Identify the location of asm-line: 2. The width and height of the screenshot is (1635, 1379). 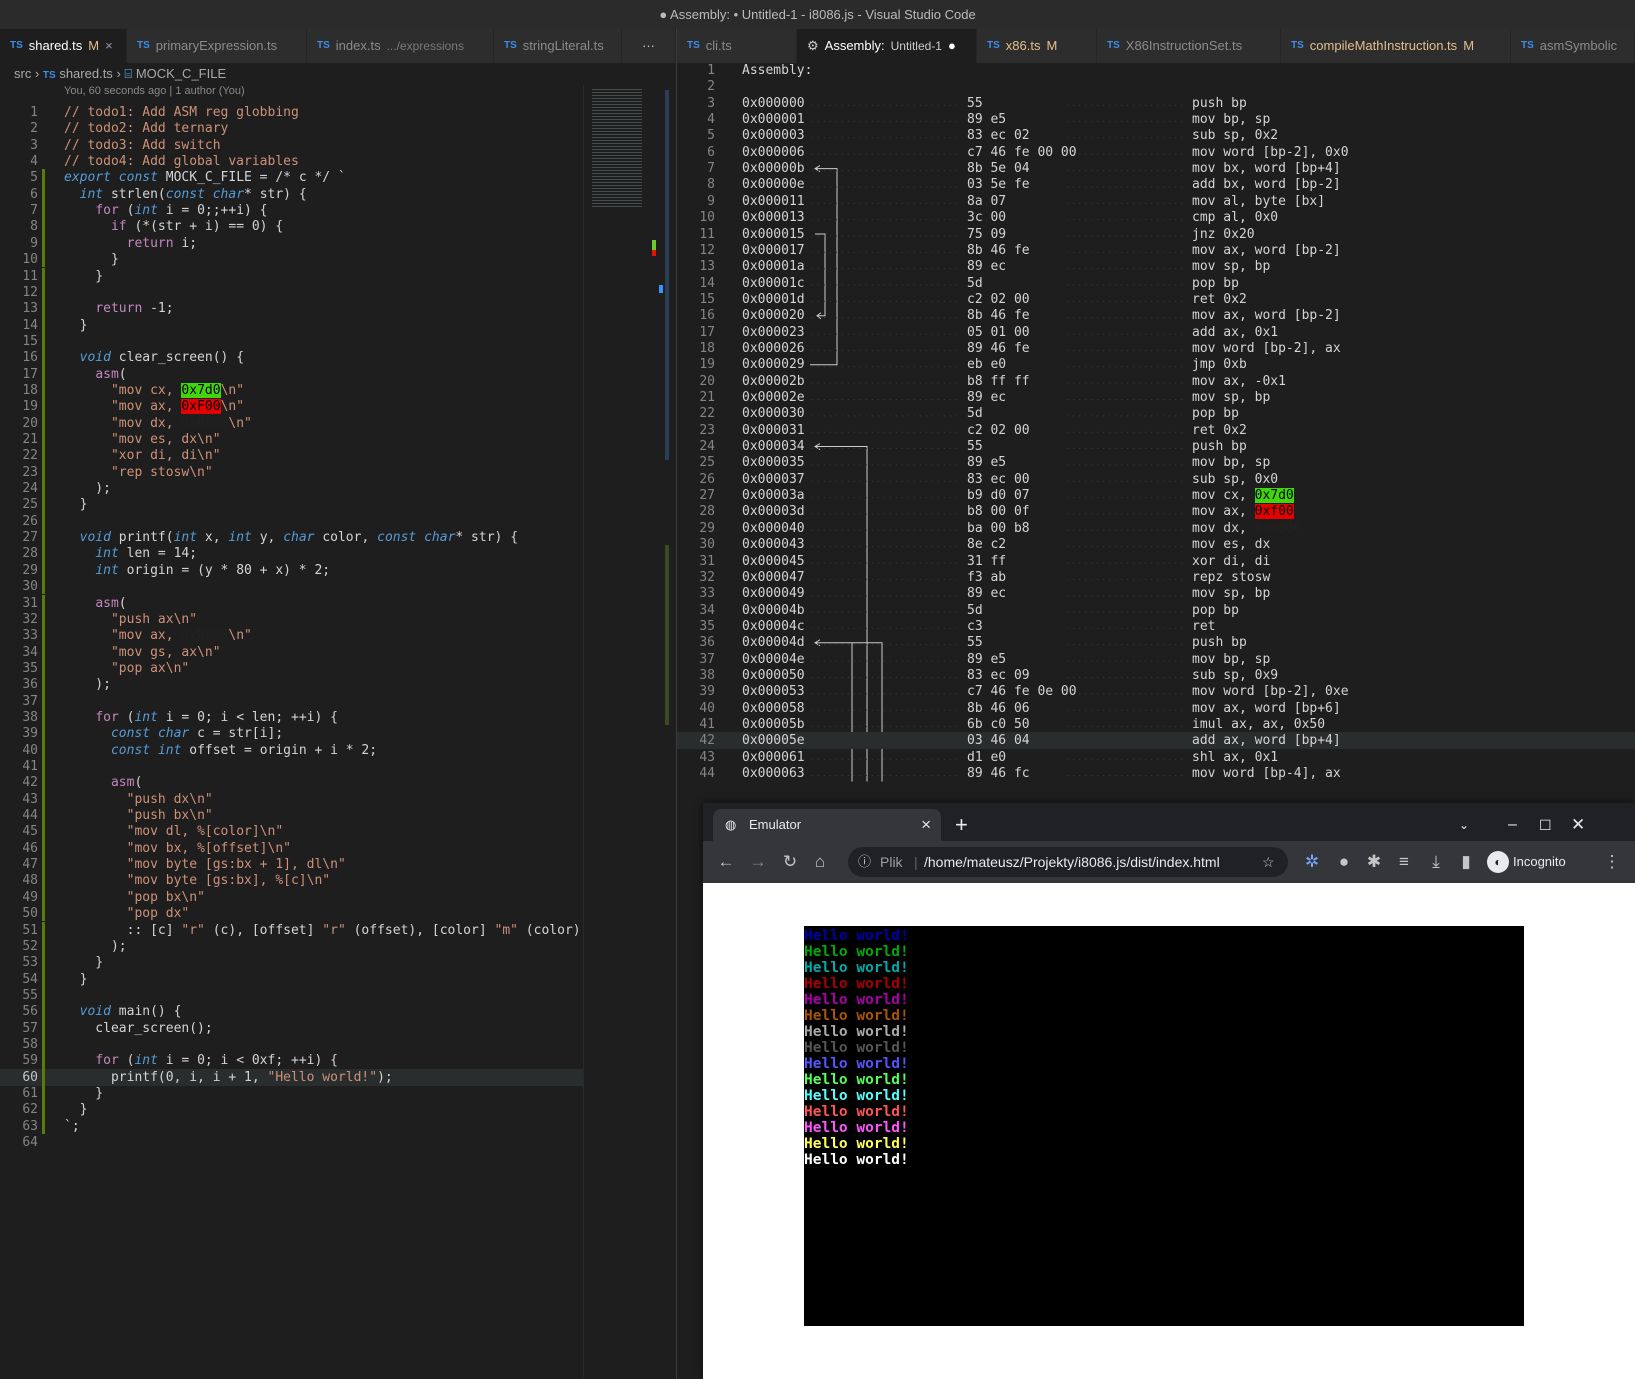
(1156, 86).